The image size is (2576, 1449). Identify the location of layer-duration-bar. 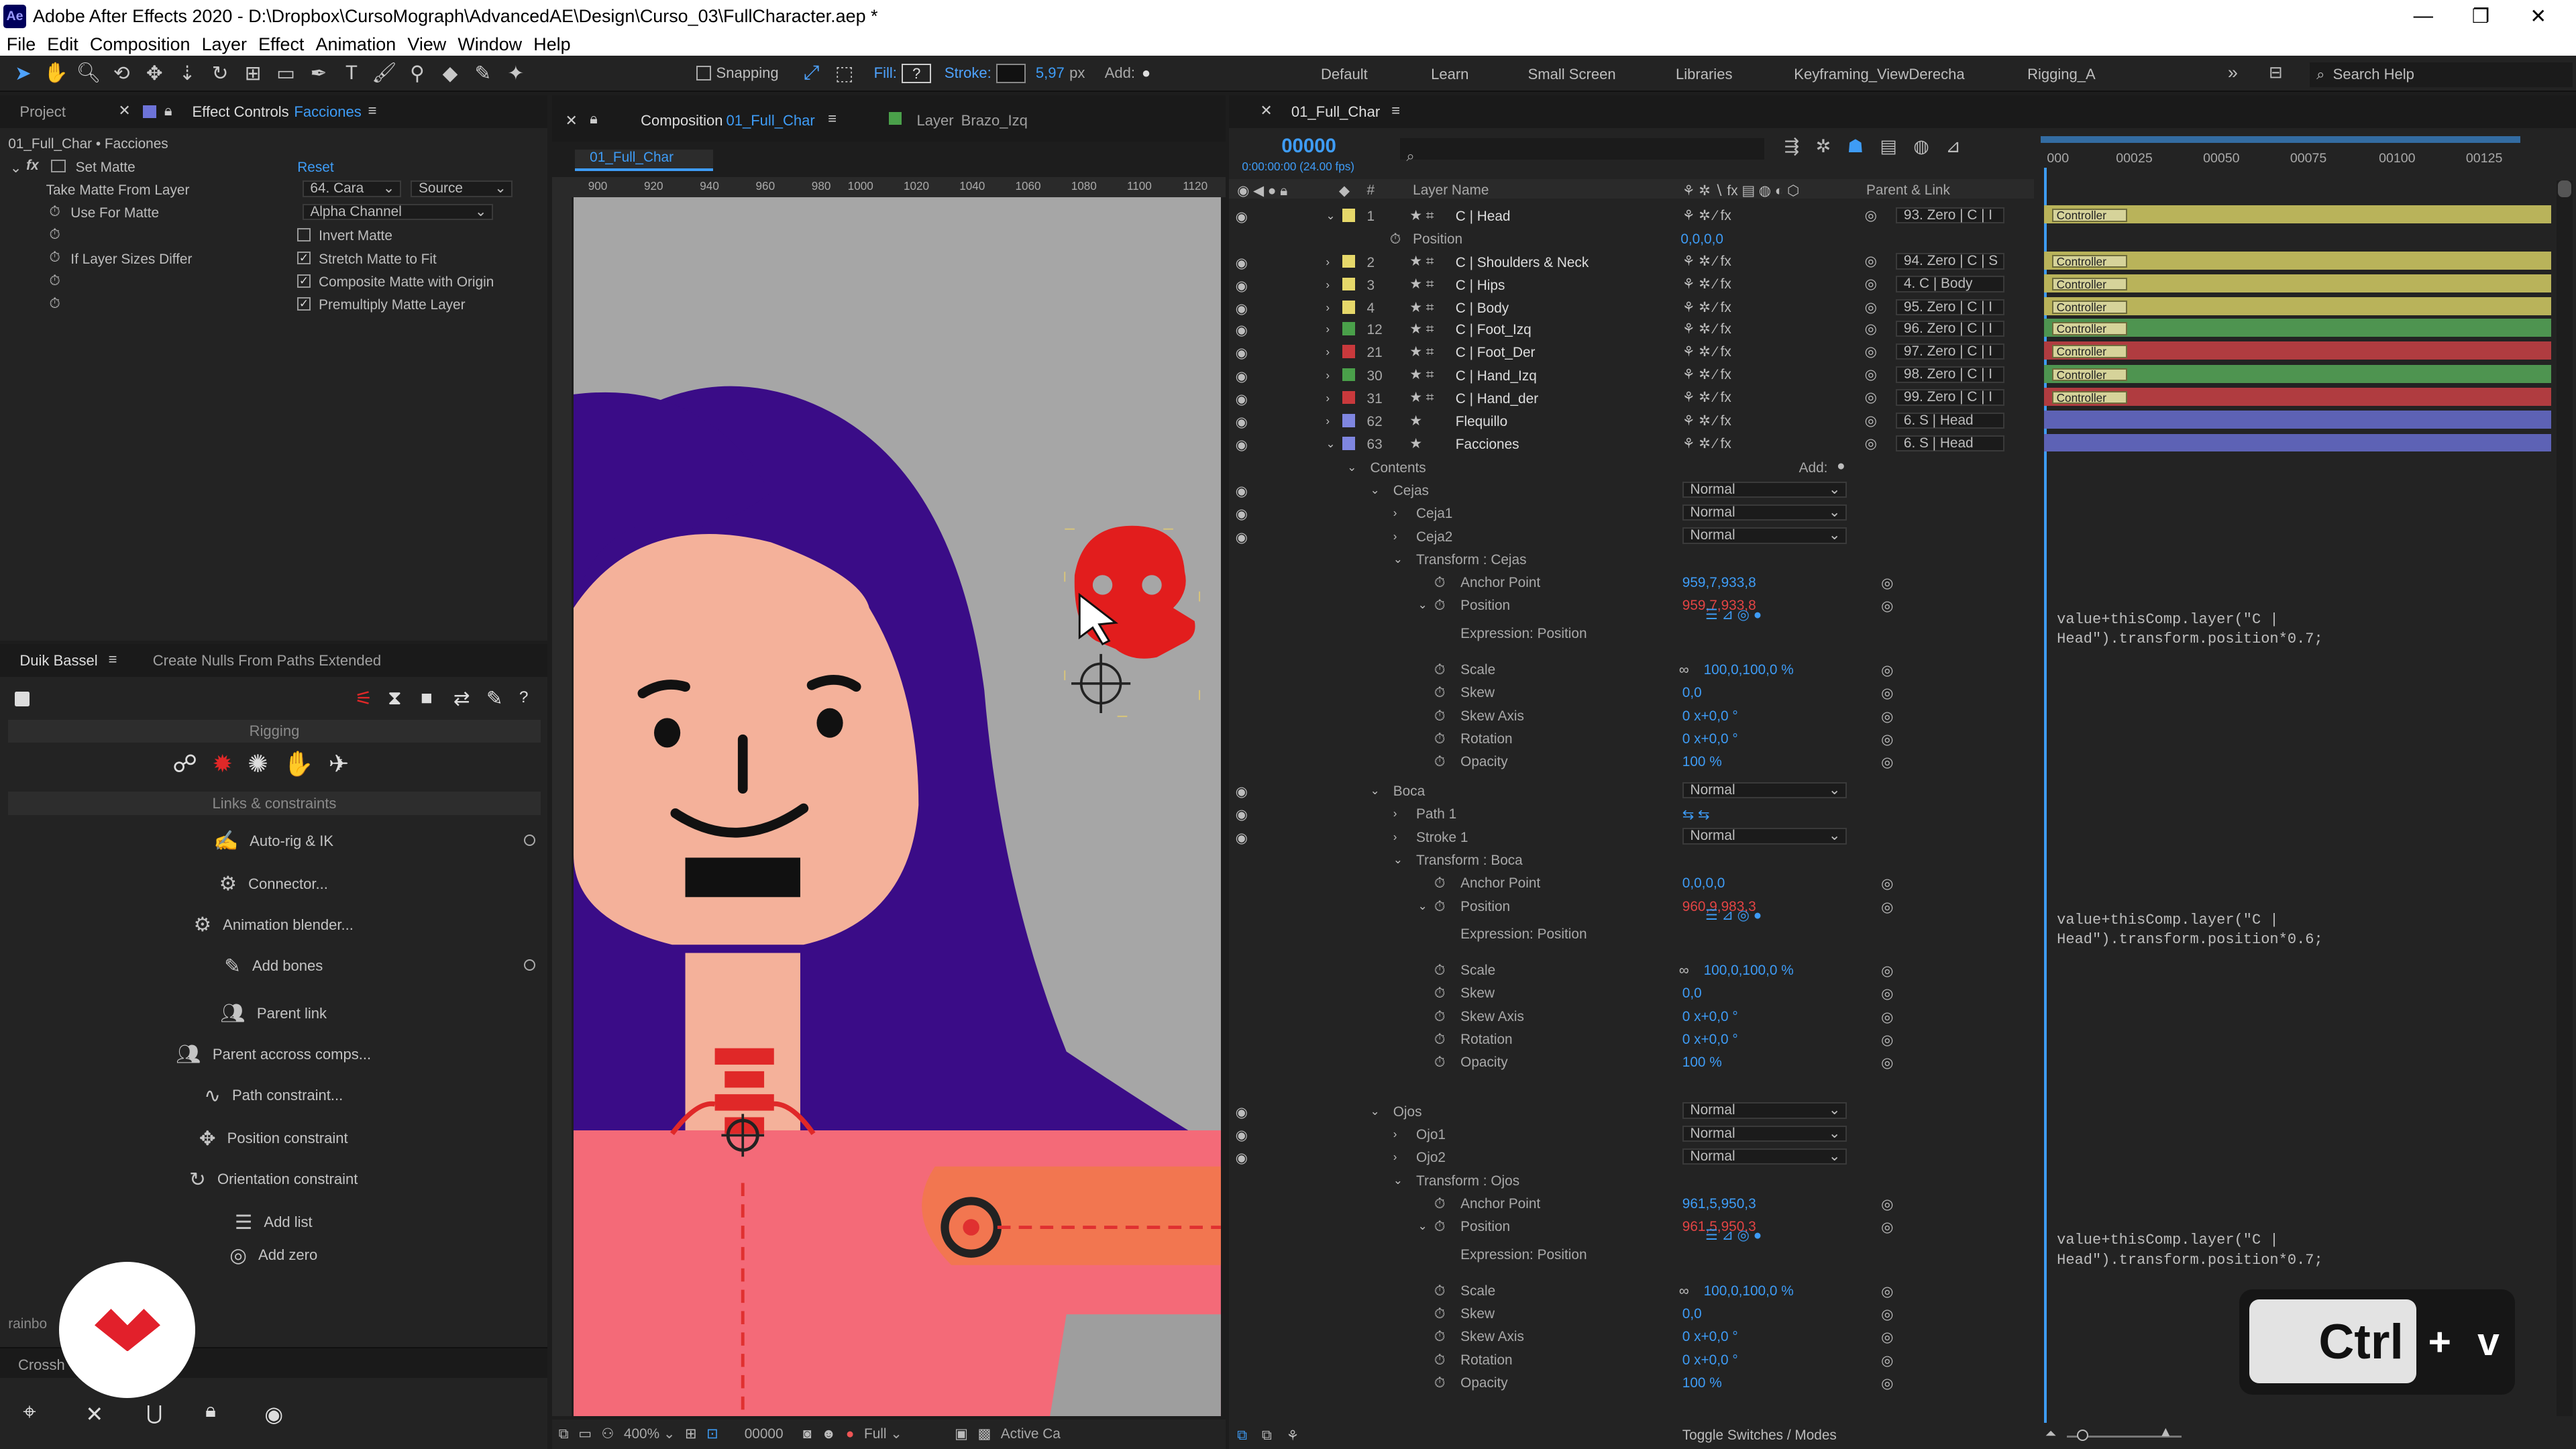
(2297, 420).